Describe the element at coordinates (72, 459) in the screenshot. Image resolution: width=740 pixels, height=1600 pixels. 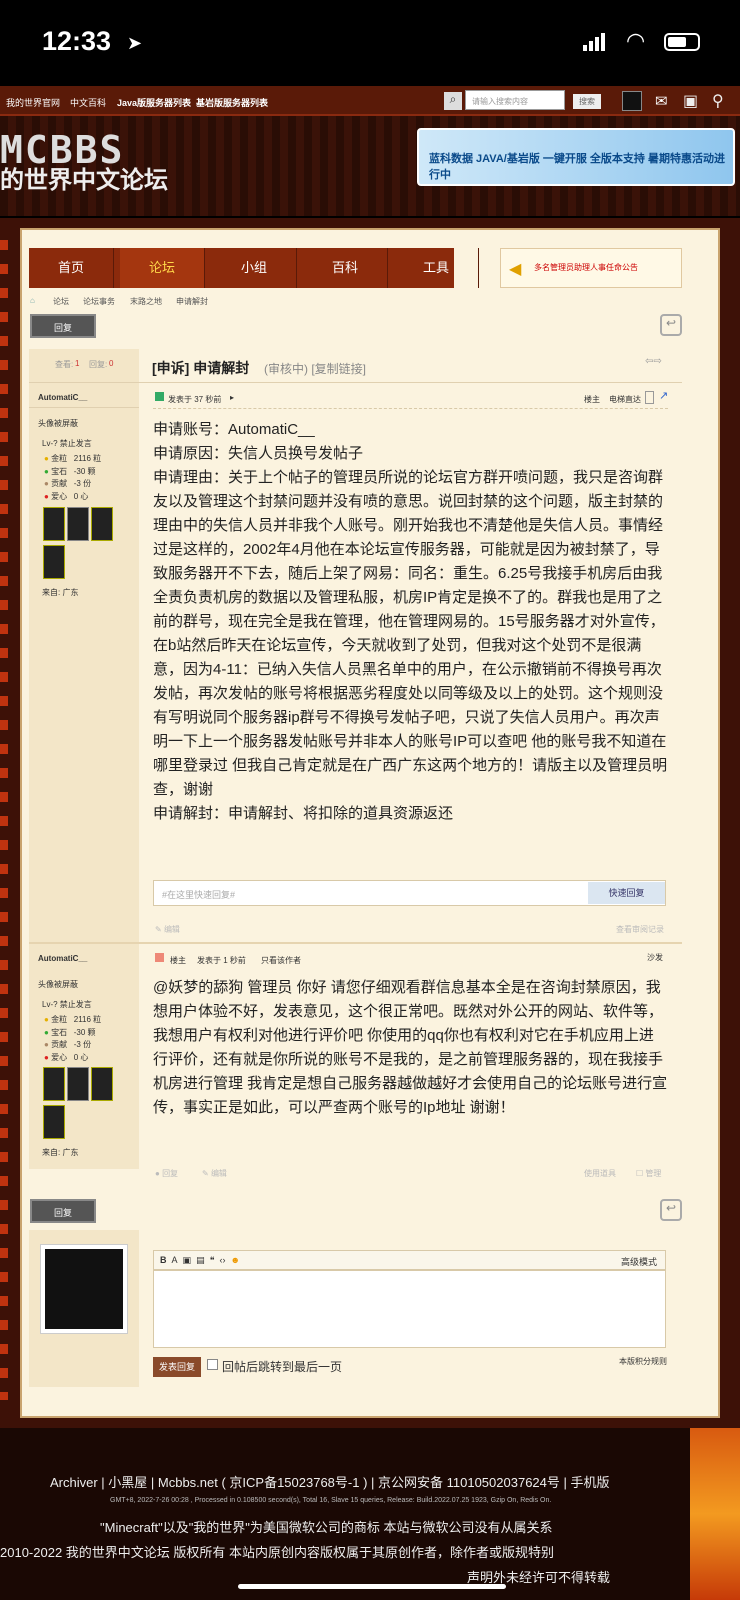
I see `stat-row: ● 金粒 2116 粒` at that location.